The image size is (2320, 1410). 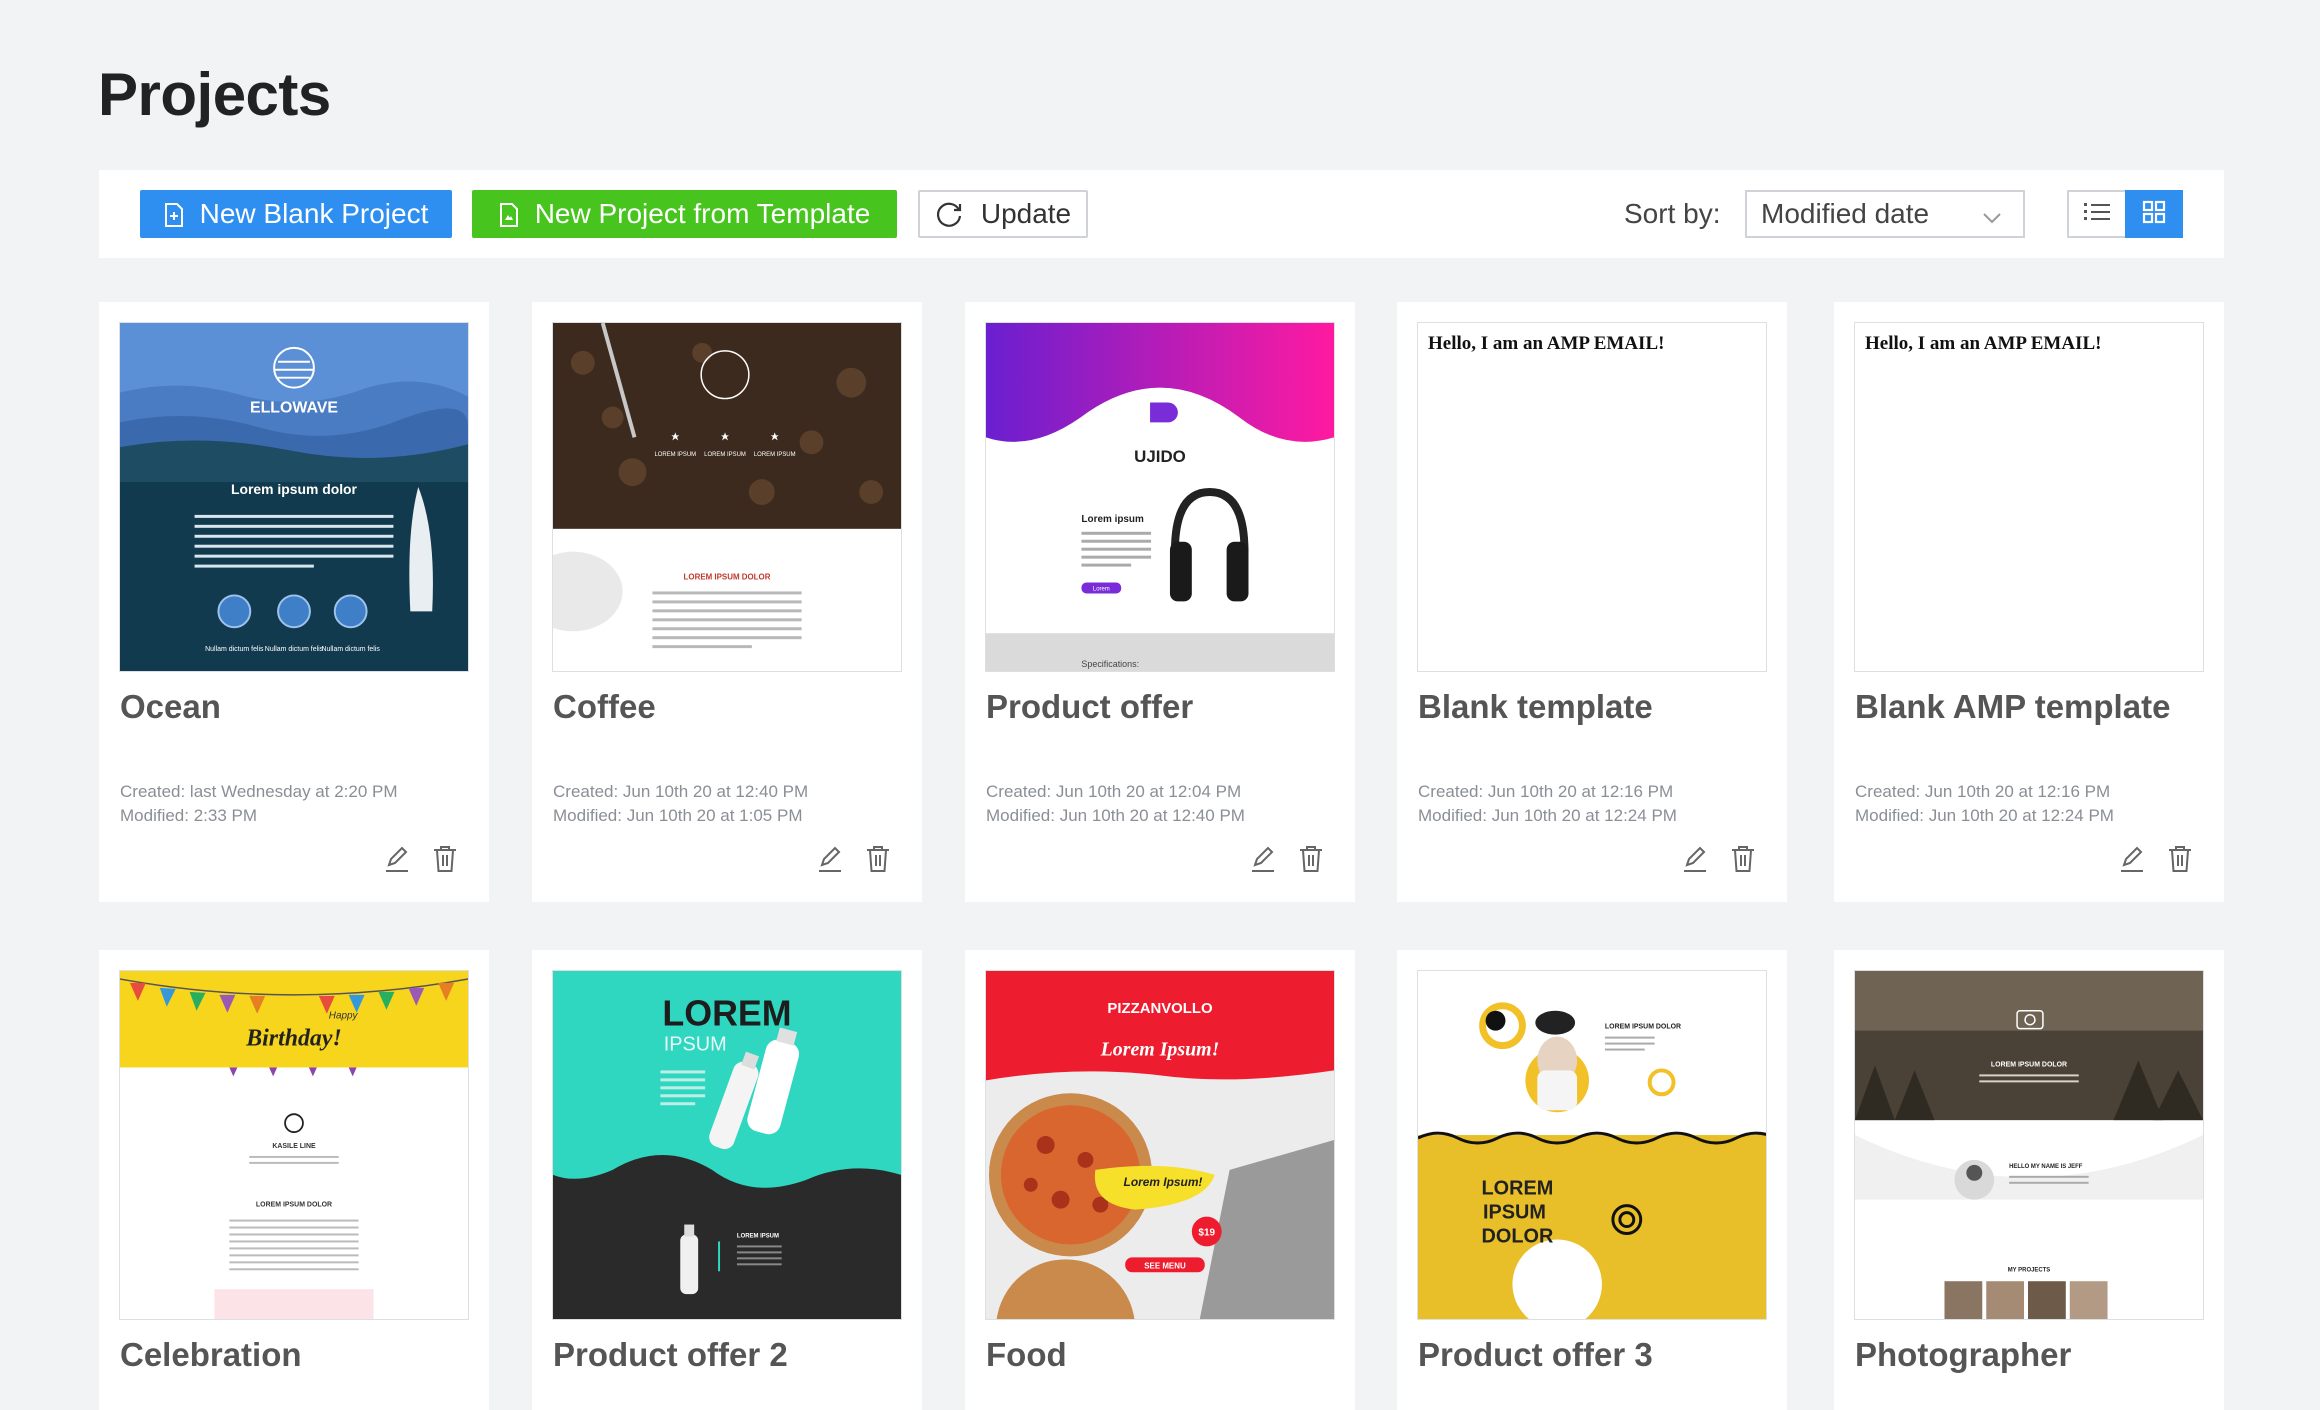 I want to click on list-icon, so click(x=2097, y=214).